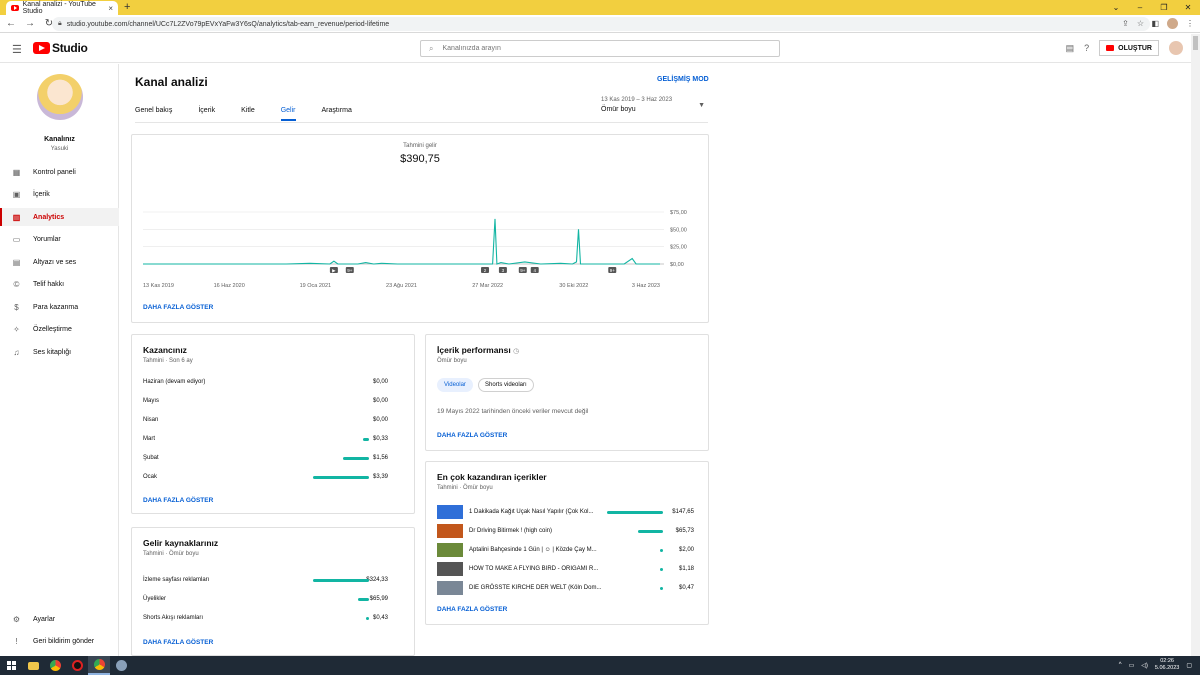 Image resolution: width=1200 pixels, height=675 pixels. Describe the element at coordinates (506, 385) in the screenshot. I see `chip-shorts: Shorts videoları` at that location.